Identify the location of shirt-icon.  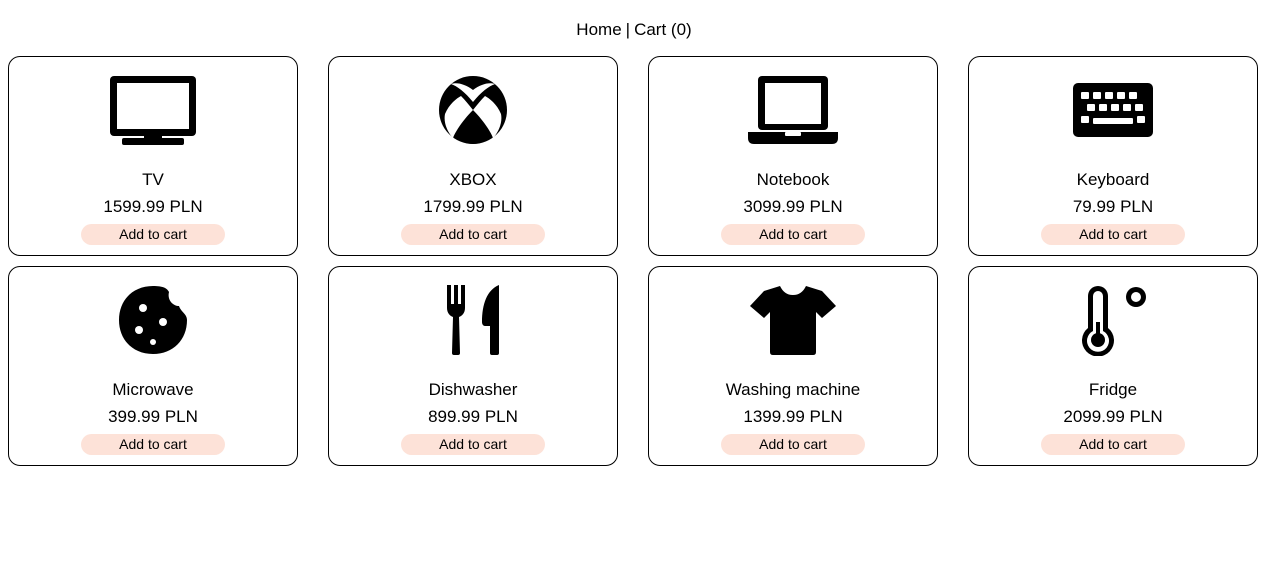
(793, 320).